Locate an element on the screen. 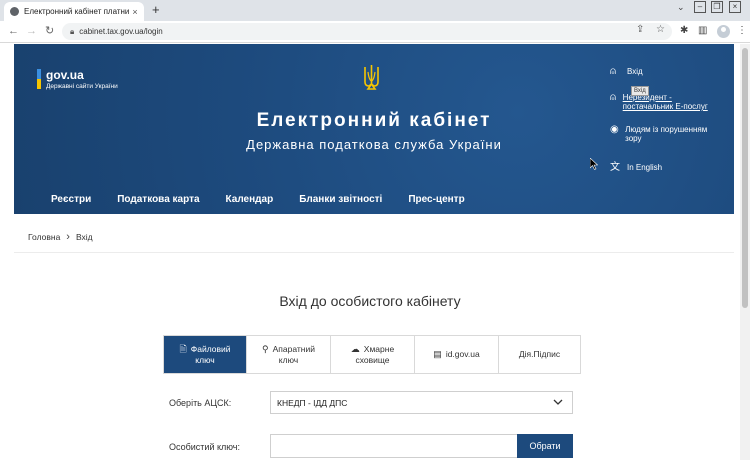 Image resolution: width=750 pixels, height=460 pixels. tab-search-icon: ⌄ is located at coordinates (681, 7).